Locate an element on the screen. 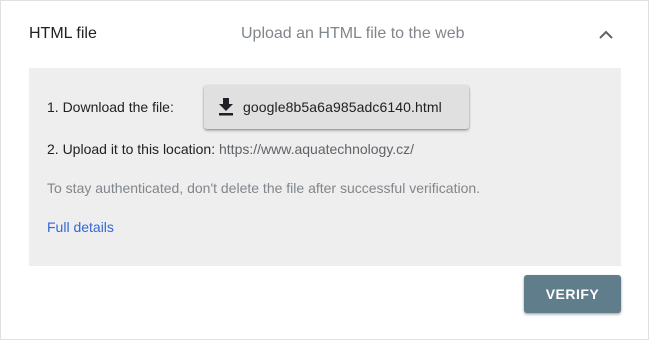 Image resolution: width=649 pixels, height=340 pixels. method-description: Upload an HTML file to the web is located at coordinates (353, 33).